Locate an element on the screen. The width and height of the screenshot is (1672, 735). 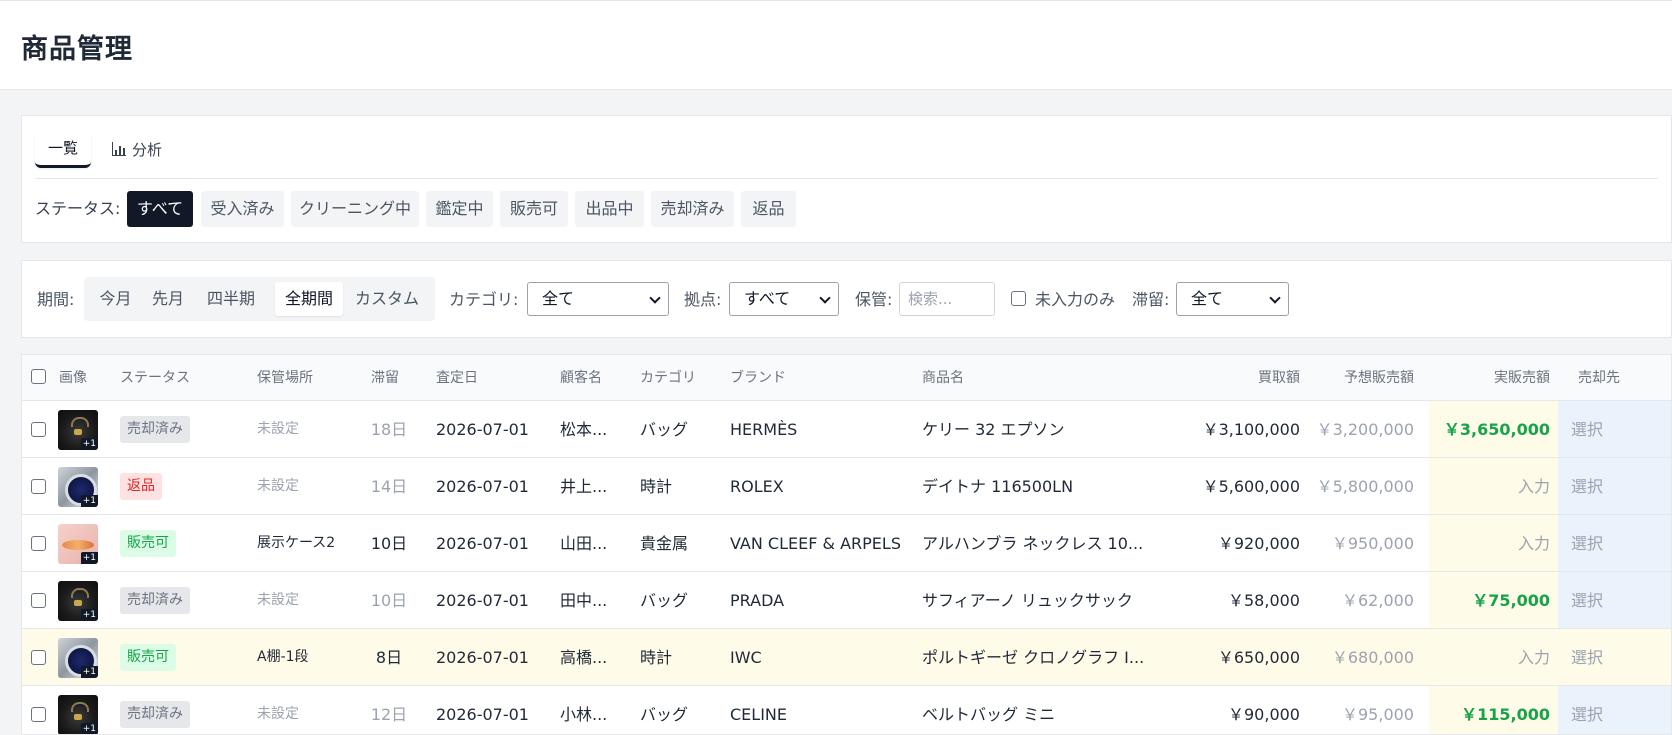
header-status: ステータス is located at coordinates (155, 378).